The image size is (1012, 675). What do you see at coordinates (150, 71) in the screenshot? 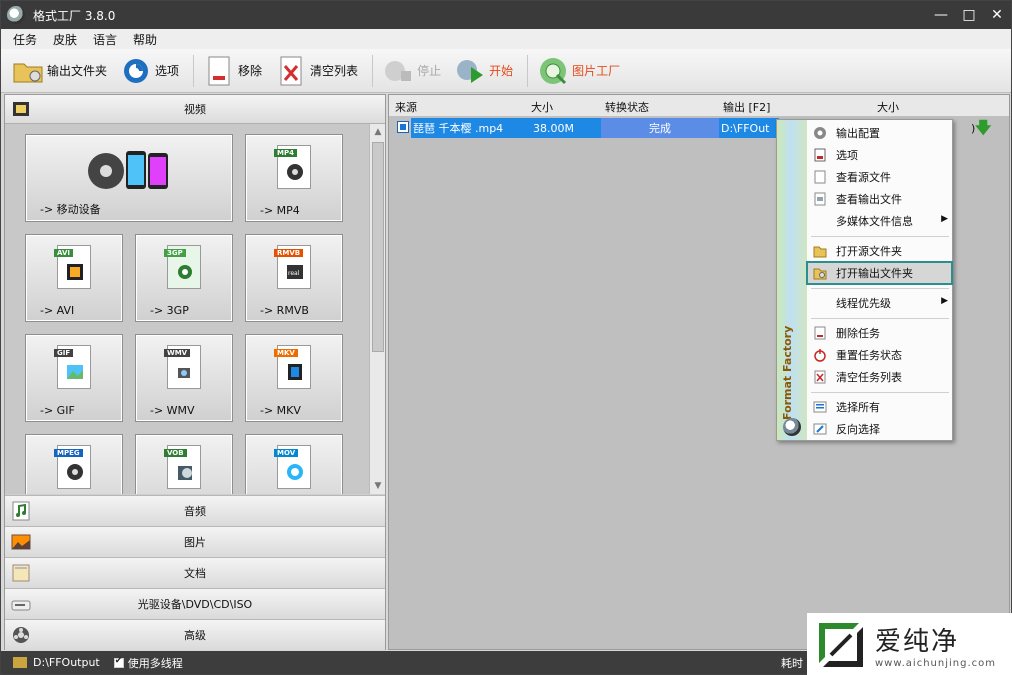
I see `options-button: 选项` at bounding box center [150, 71].